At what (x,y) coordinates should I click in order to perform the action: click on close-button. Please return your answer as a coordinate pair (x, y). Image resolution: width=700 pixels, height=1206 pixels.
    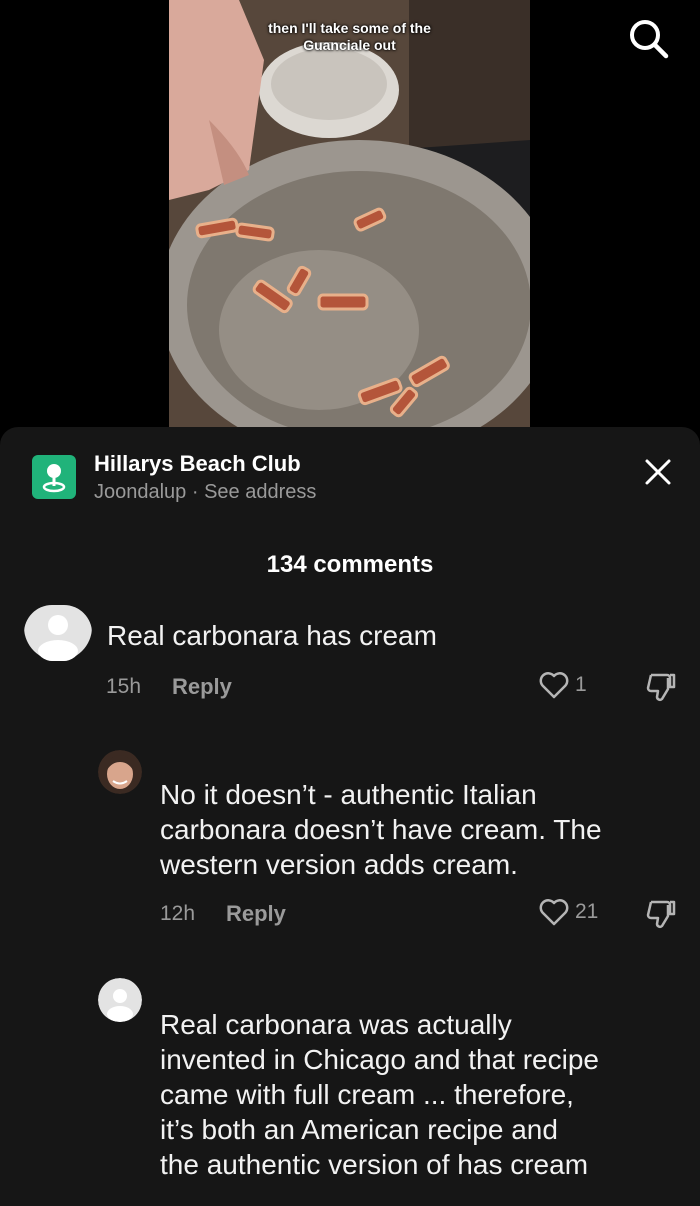
    Looking at the image, I should click on (658, 472).